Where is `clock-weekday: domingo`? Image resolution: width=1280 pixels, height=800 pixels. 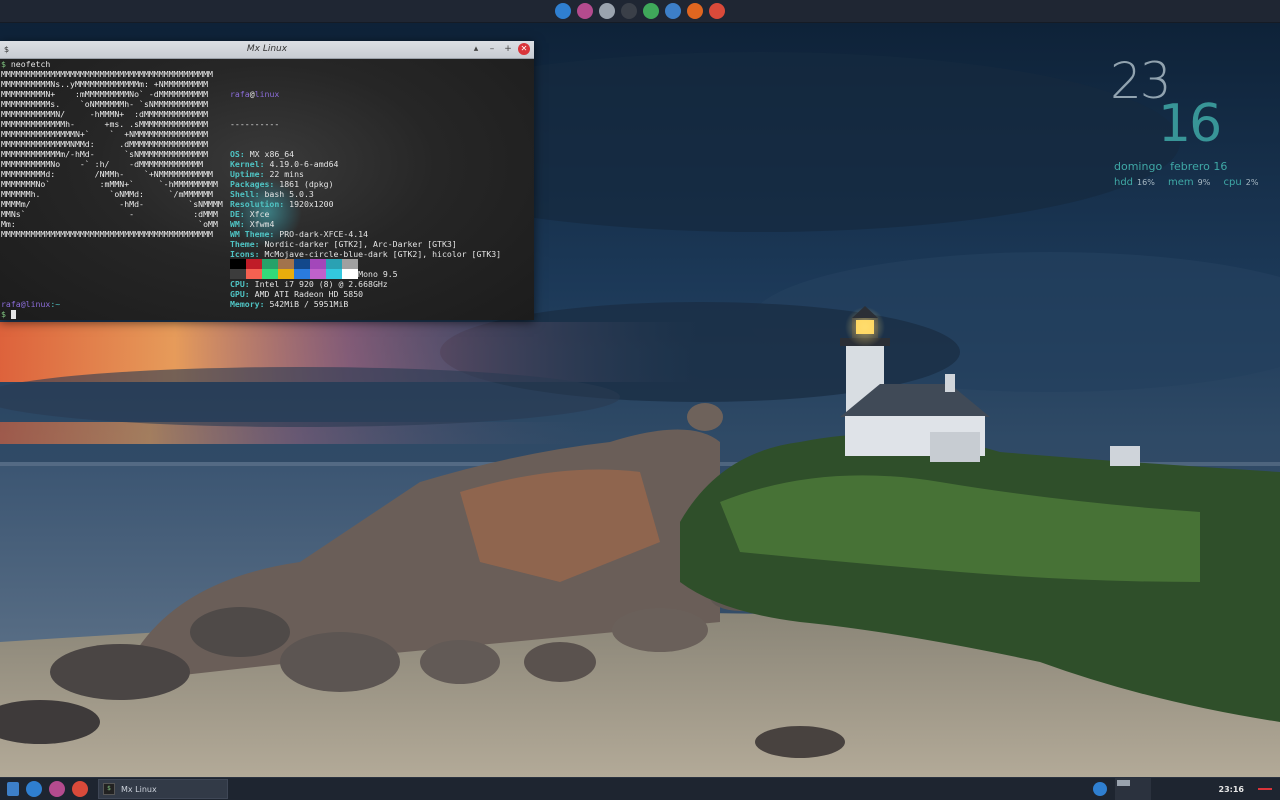 clock-weekday: domingo is located at coordinates (1138, 166).